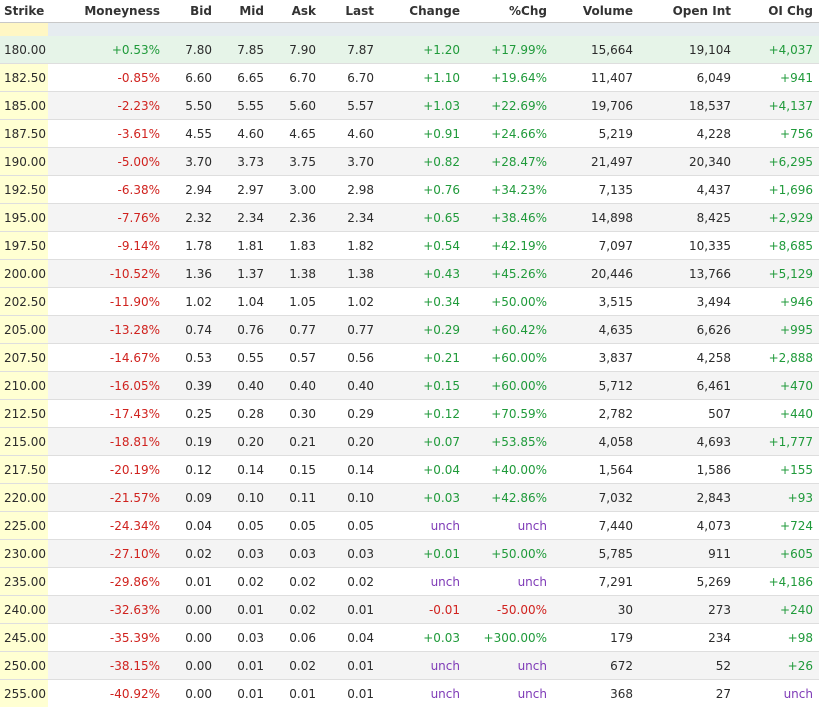 The height and width of the screenshot is (707, 819). What do you see at coordinates (778, 329) in the screenshot?
I see `oi-chg-cell: +995` at bounding box center [778, 329].